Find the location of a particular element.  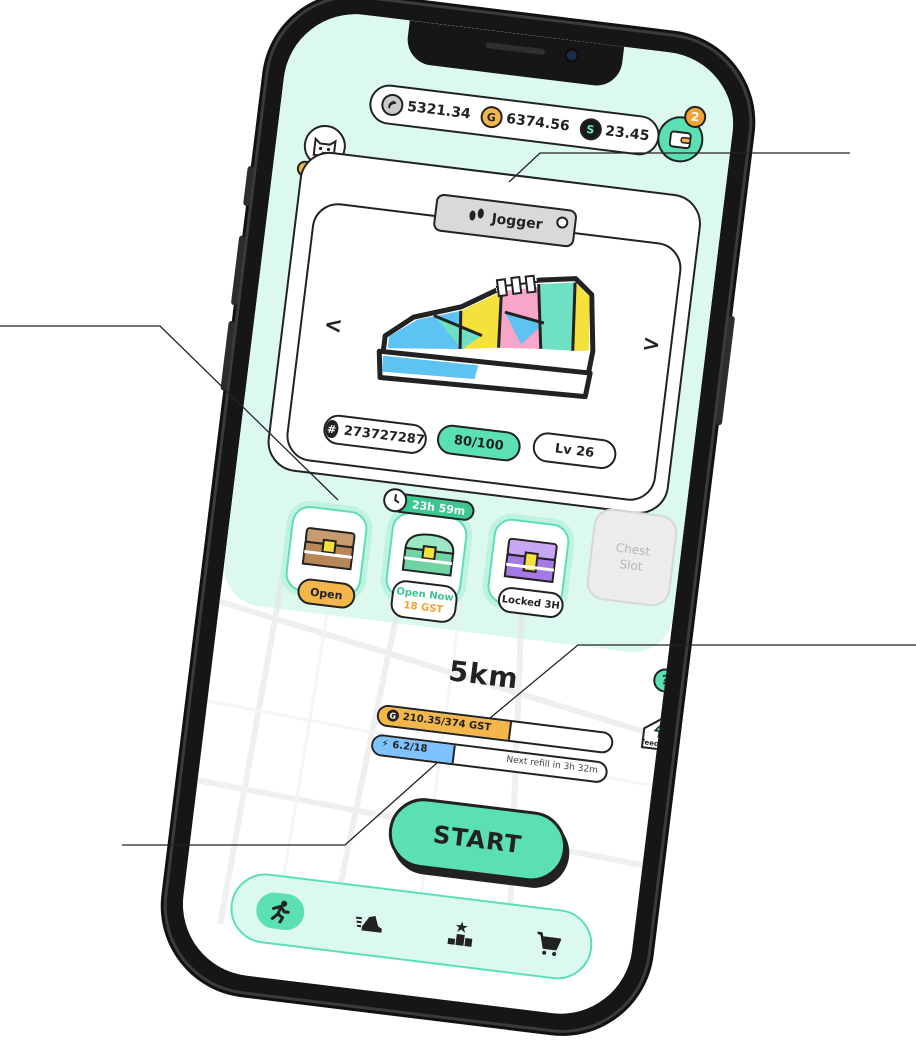

green-chest-icon is located at coordinates (428, 555).